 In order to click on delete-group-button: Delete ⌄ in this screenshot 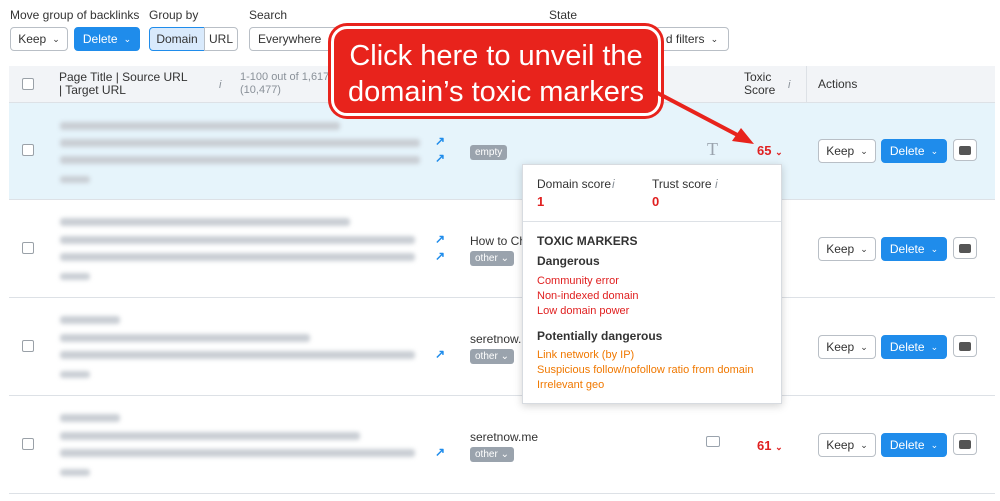, I will do `click(107, 39)`.